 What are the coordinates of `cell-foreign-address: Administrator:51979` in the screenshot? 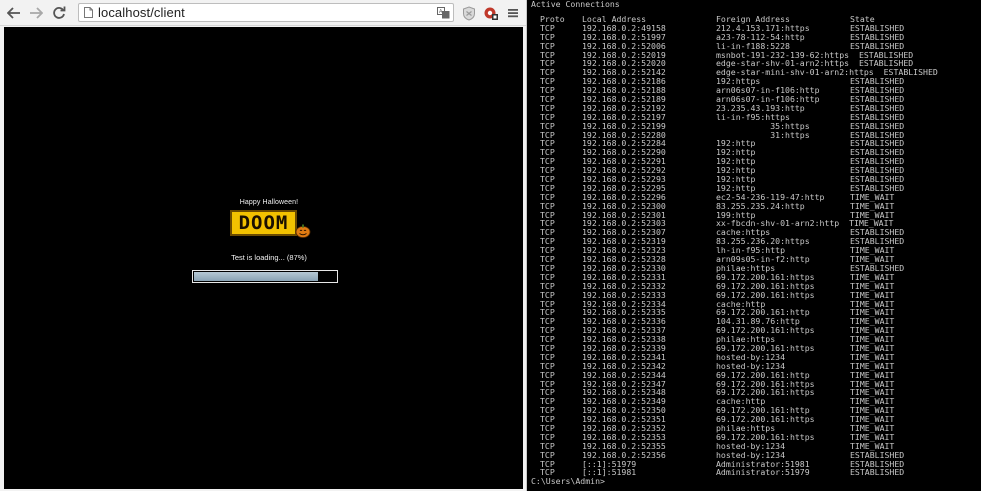 It's located at (763, 472).